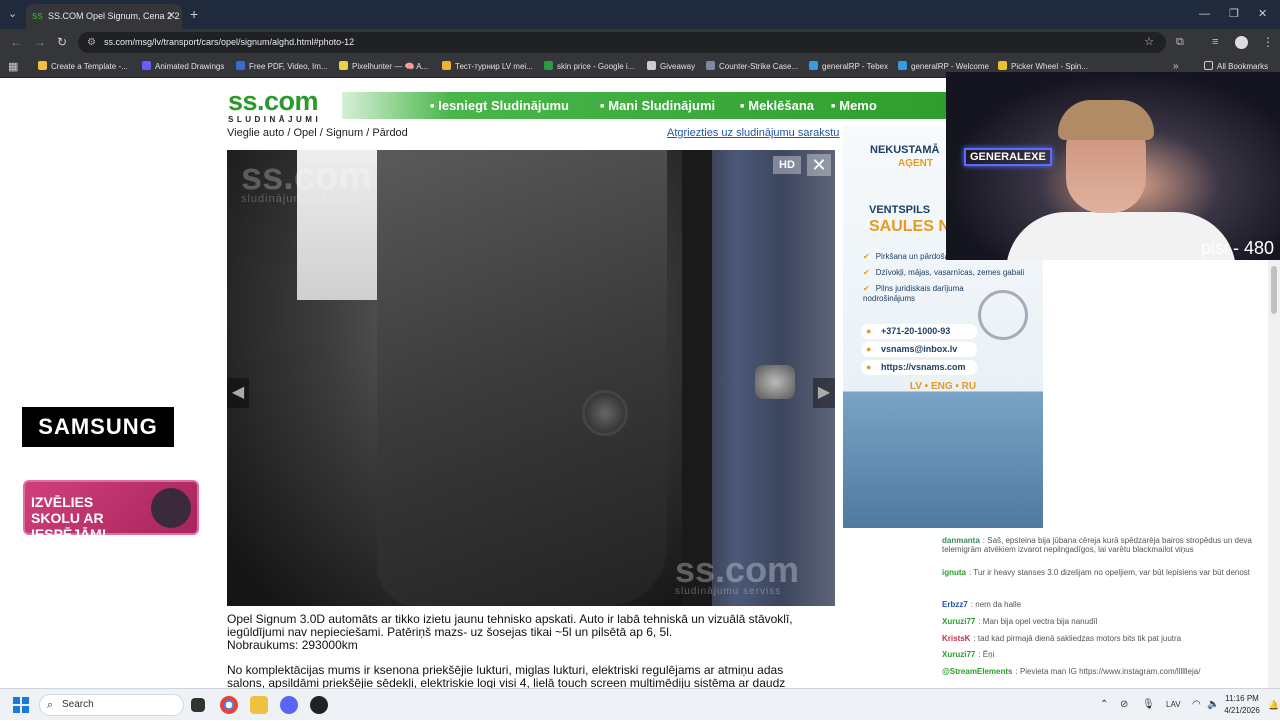 This screenshot has height=721, width=1280. I want to click on photo-pillar, so click(697, 378).